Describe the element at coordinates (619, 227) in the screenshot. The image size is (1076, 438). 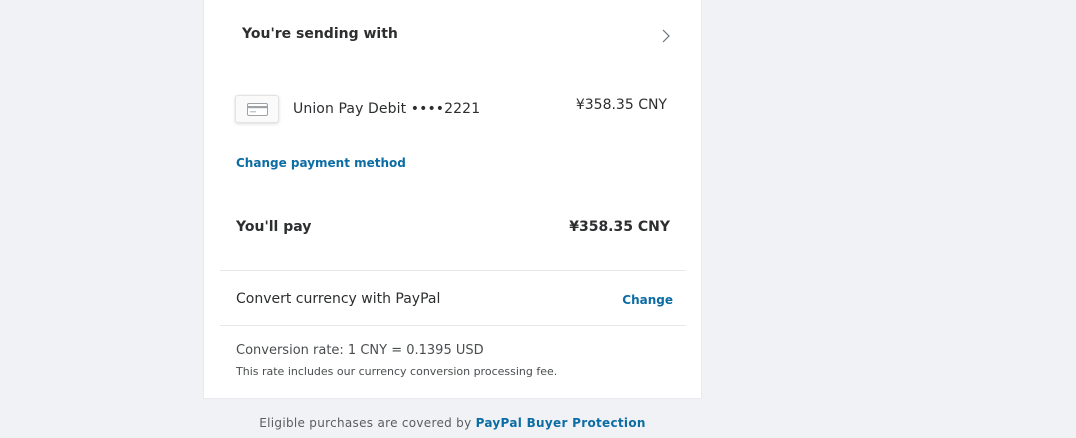
I see `you-will-pay-amount: ¥358.35 CNY` at that location.